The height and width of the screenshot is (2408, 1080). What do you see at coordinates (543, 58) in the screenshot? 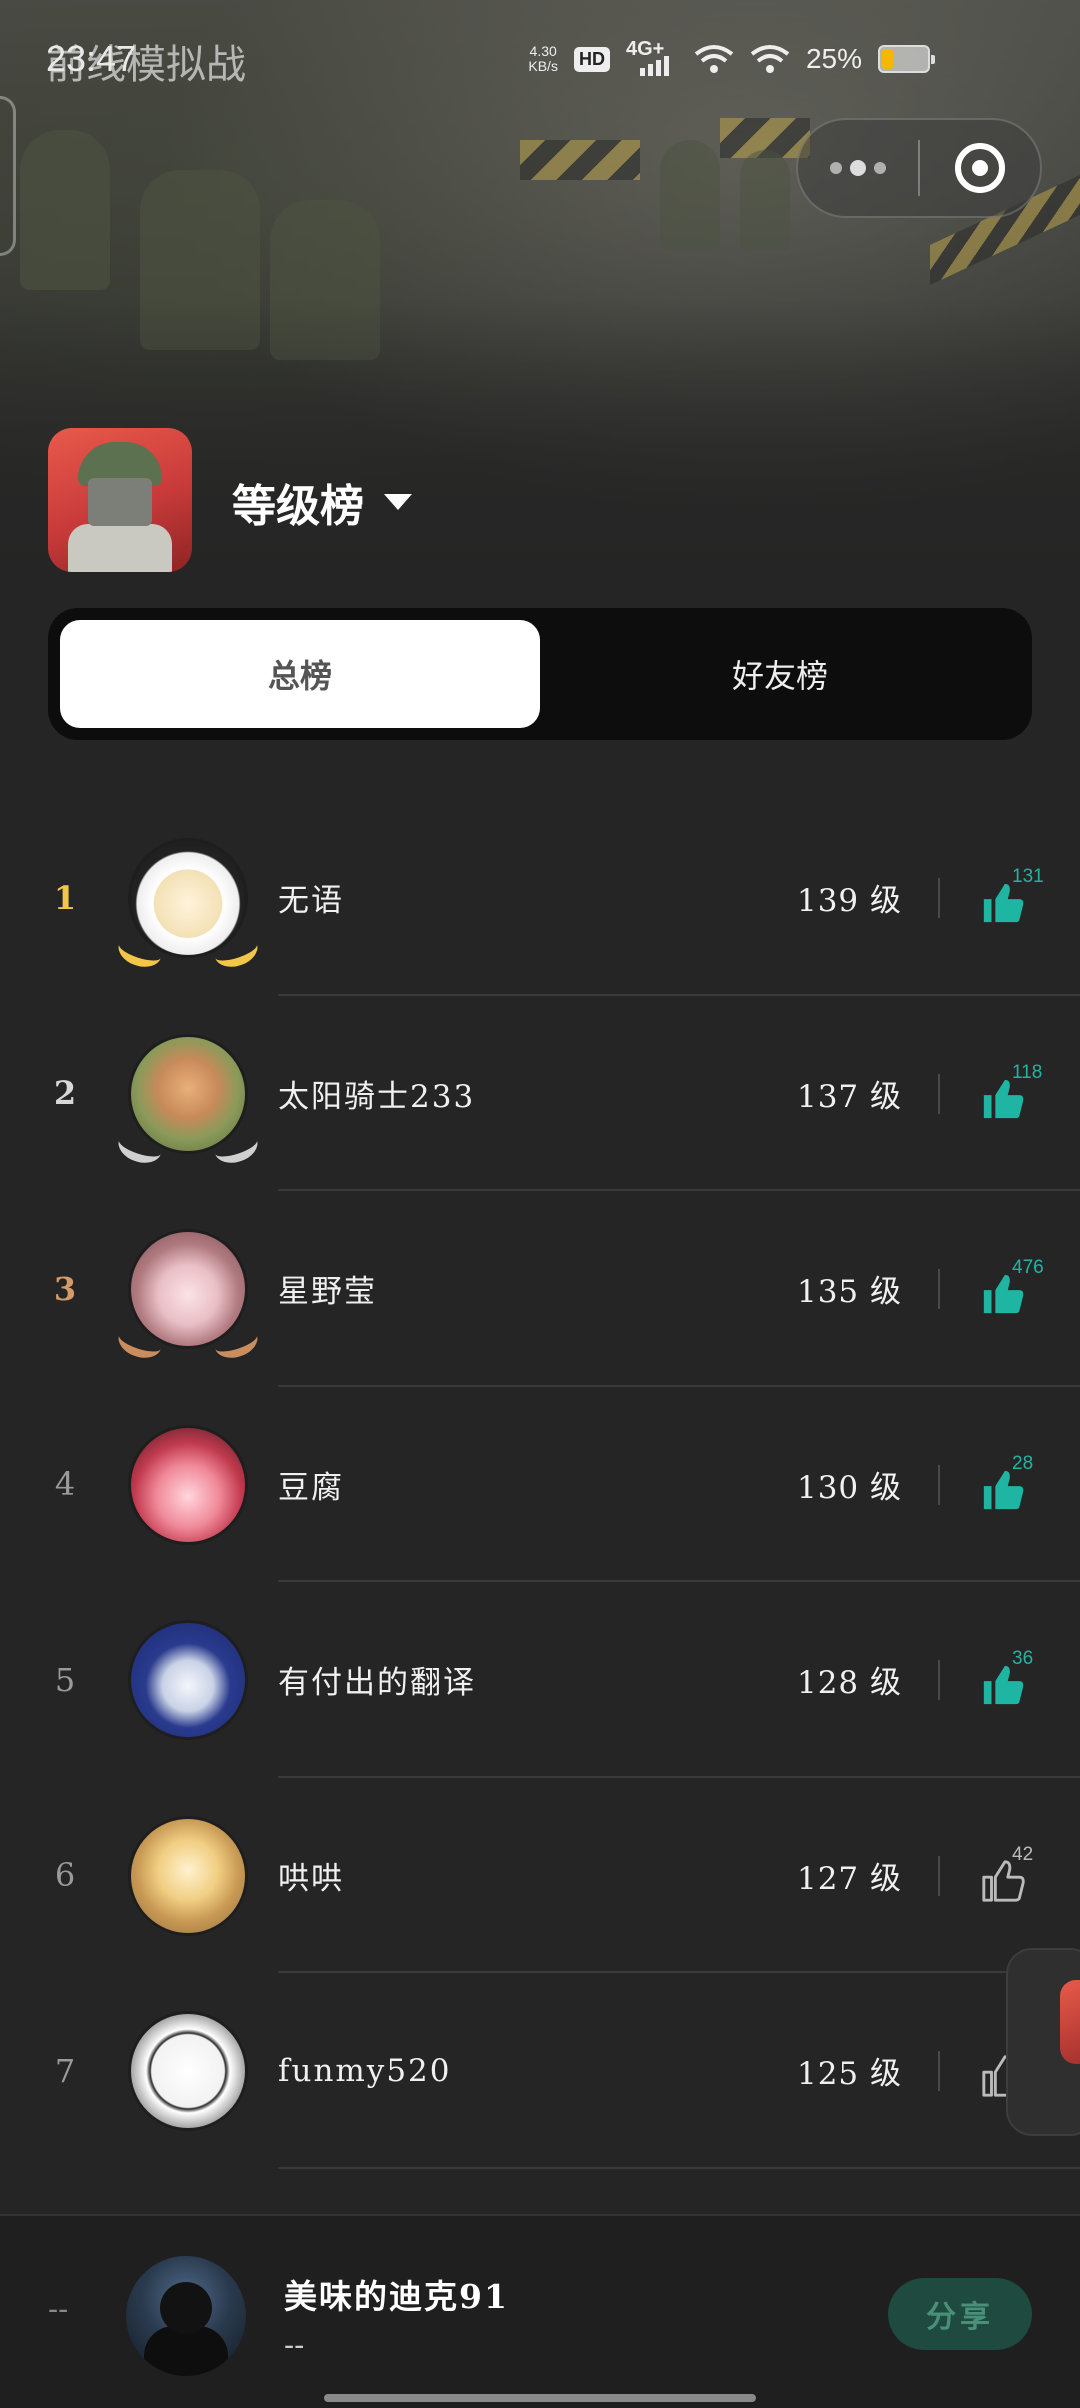
I see `net-speed: 4.30 KB/s` at bounding box center [543, 58].